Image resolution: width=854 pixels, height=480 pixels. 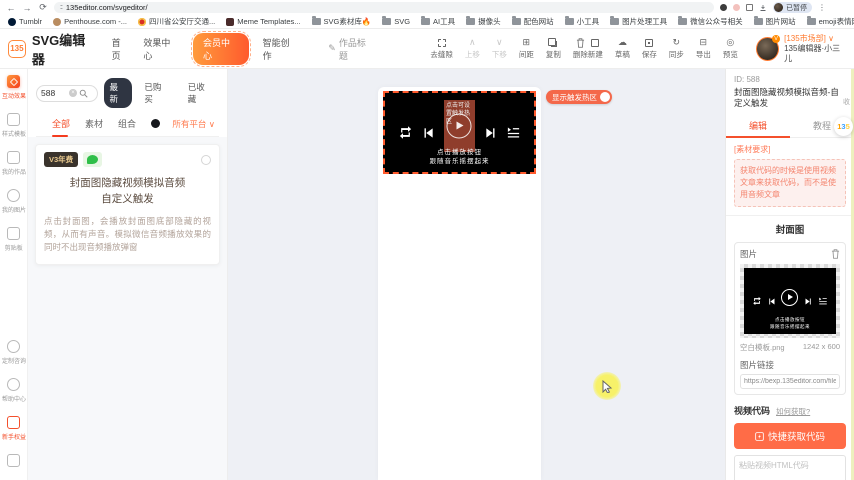 What do you see at coordinates (703, 48) in the screenshot?
I see `export-button: ⊟ 导出` at bounding box center [703, 48].